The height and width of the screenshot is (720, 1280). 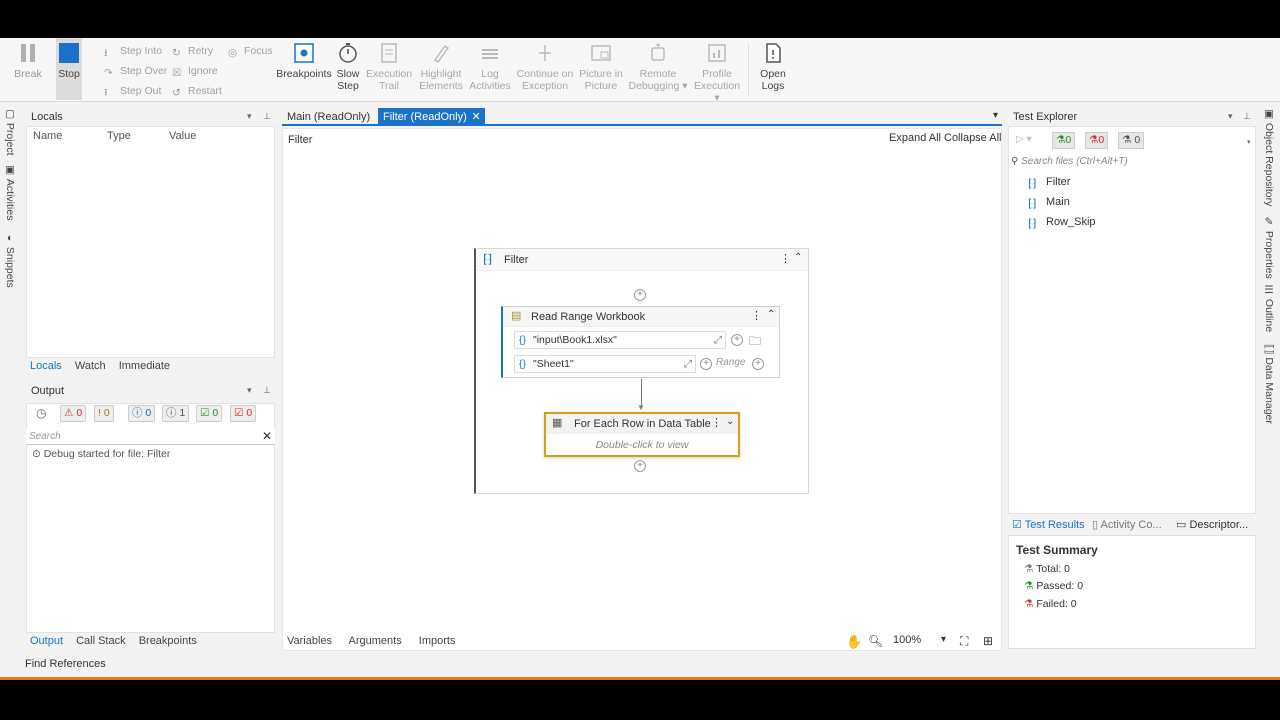 What do you see at coordinates (101, 641) in the screenshot?
I see `tab-call-stack: Call Stack` at bounding box center [101, 641].